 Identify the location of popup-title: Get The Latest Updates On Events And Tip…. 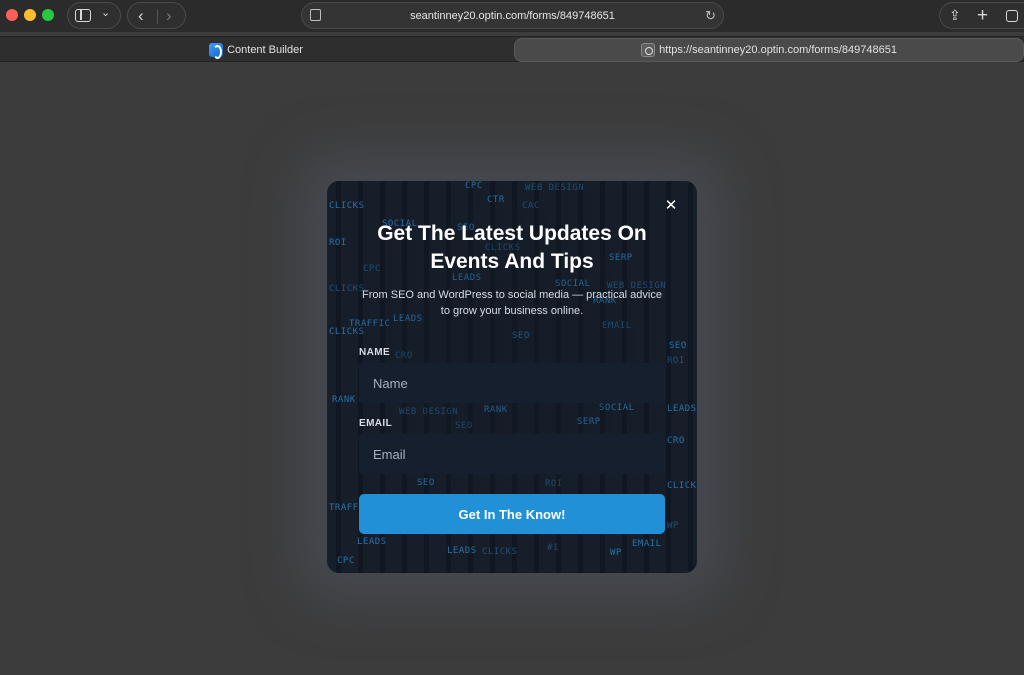
(512, 247).